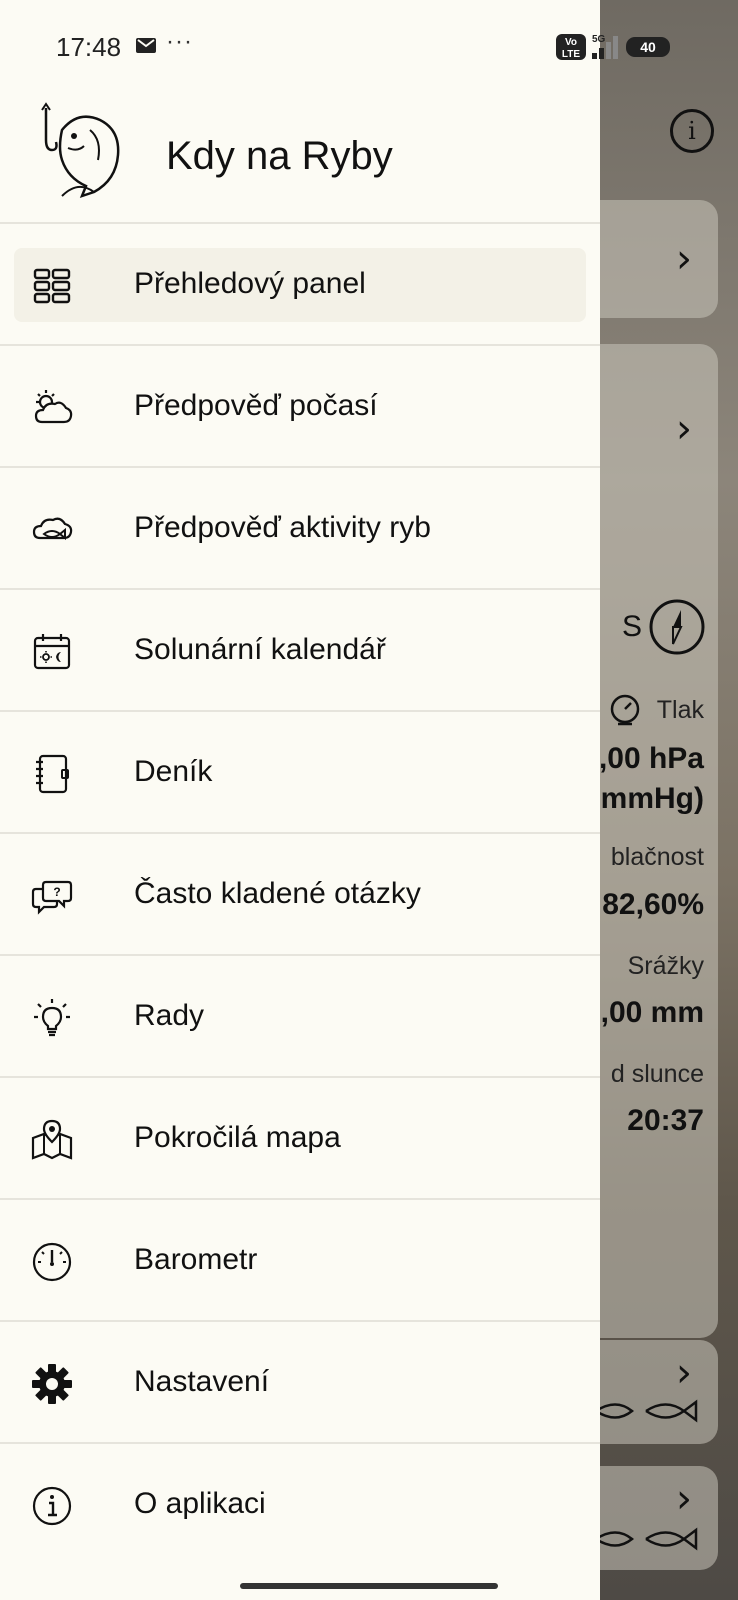 This screenshot has width=738, height=1600. I want to click on menu-item-faq: ? Často kladené otázky, so click(300, 894).